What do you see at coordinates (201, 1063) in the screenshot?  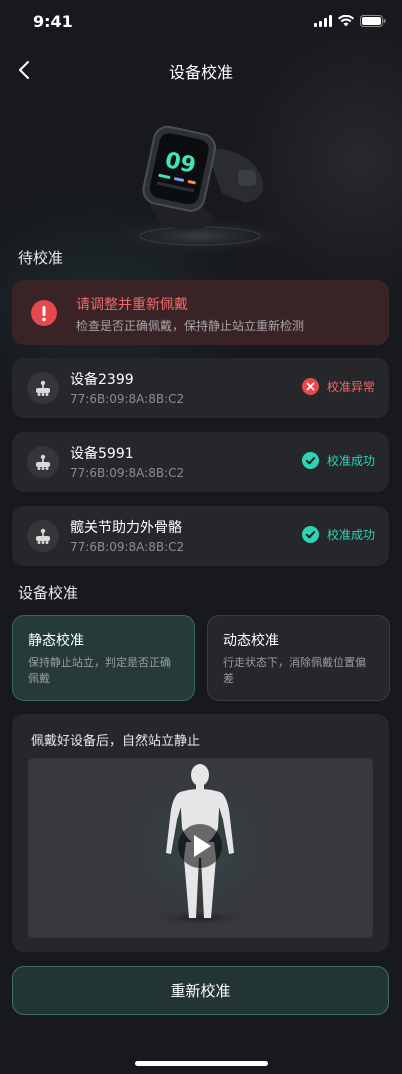 I see `home-indicator` at bounding box center [201, 1063].